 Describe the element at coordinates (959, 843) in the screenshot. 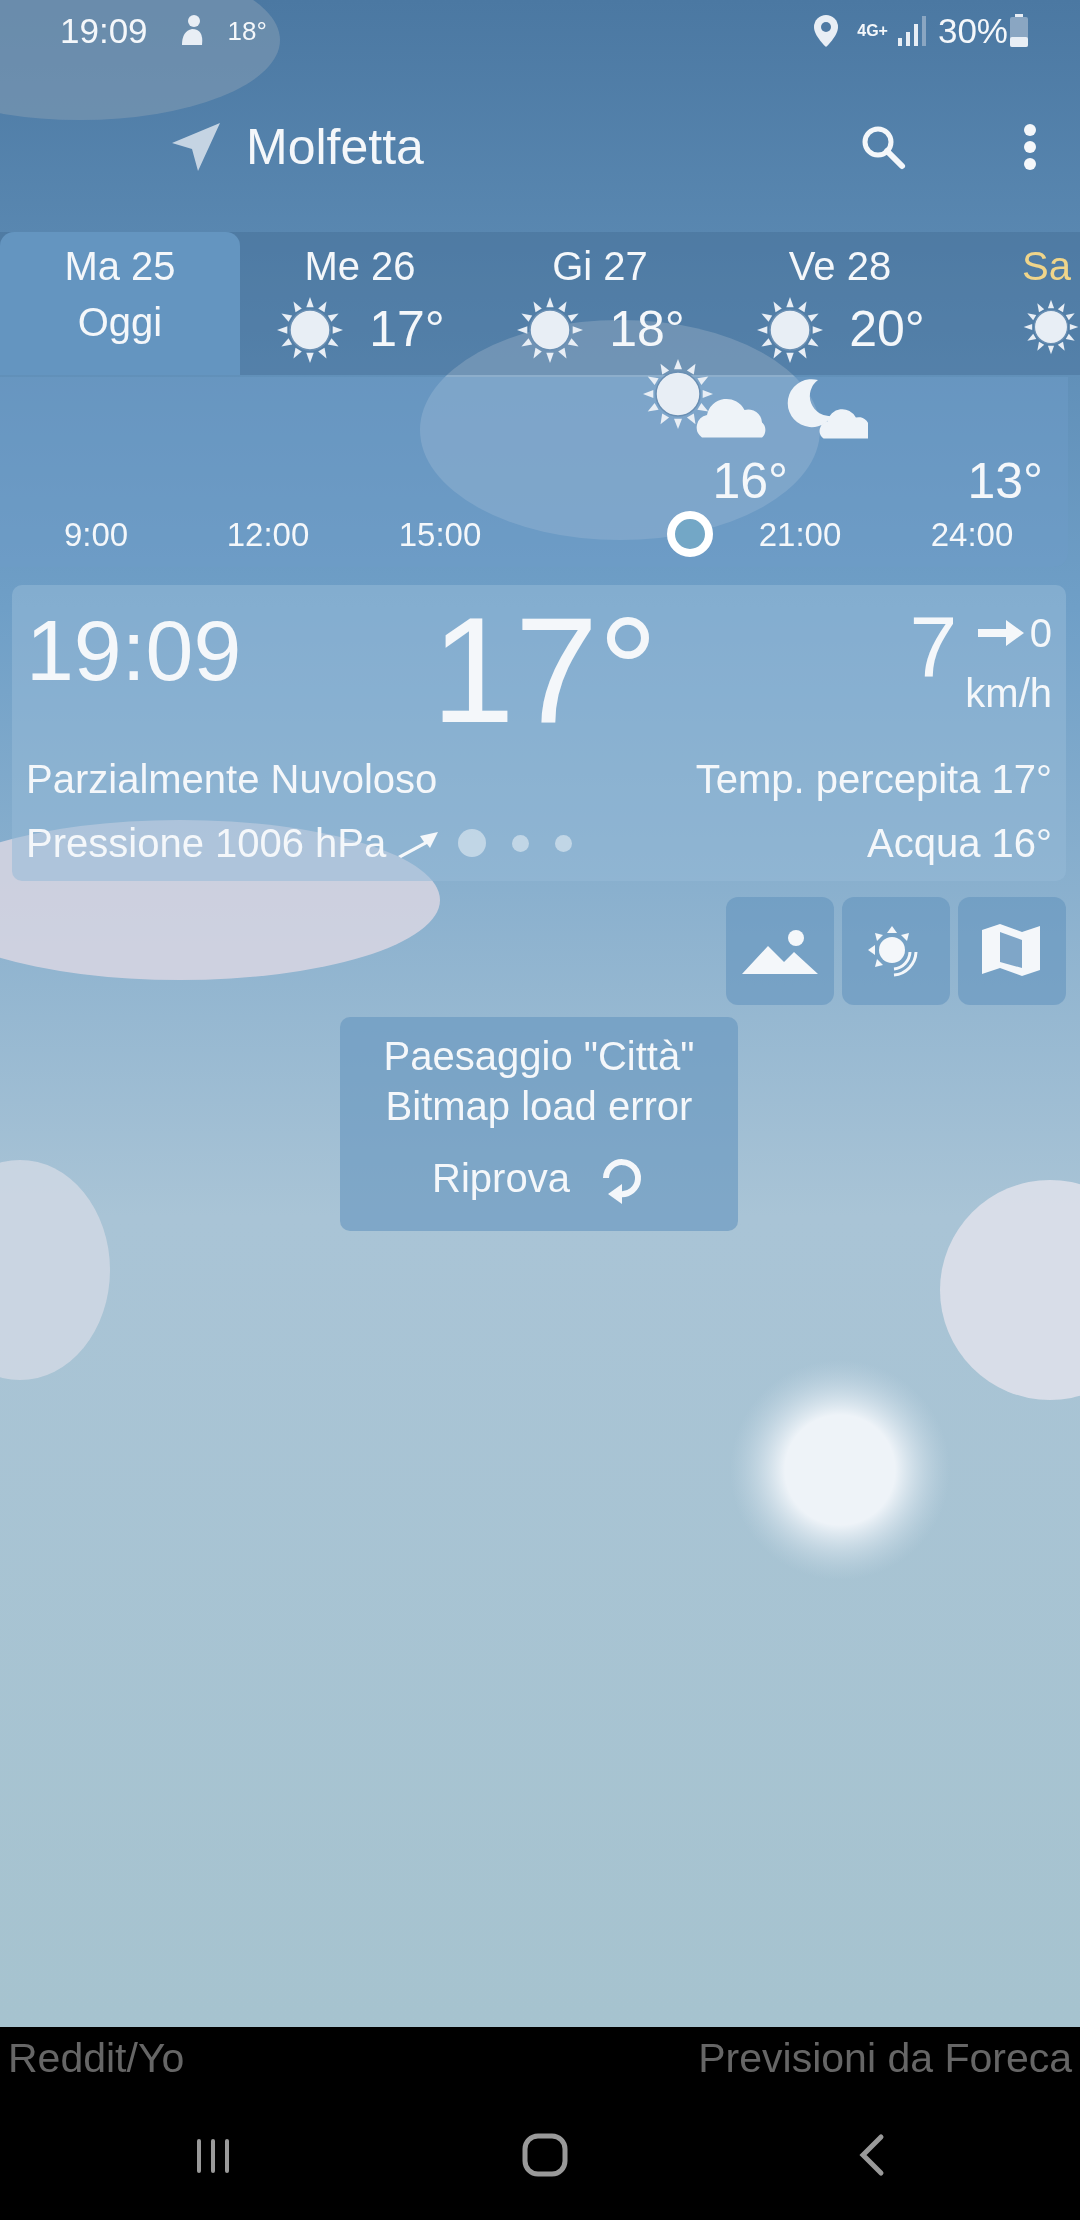

I see `water-temperature: Acqua 16°` at that location.